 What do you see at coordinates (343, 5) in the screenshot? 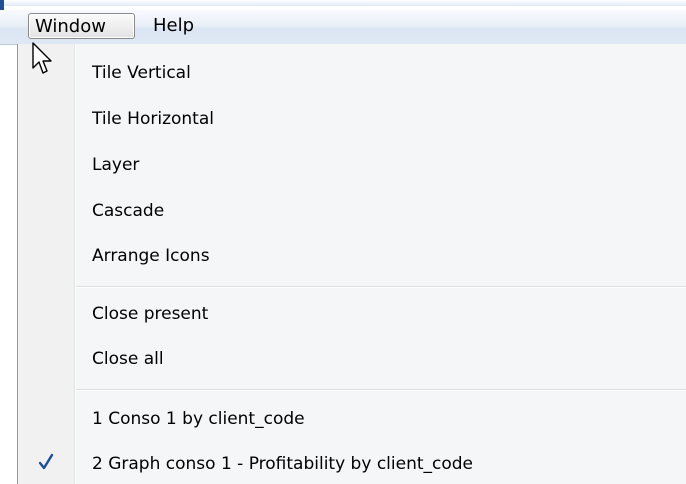
I see `window-top-edge` at bounding box center [343, 5].